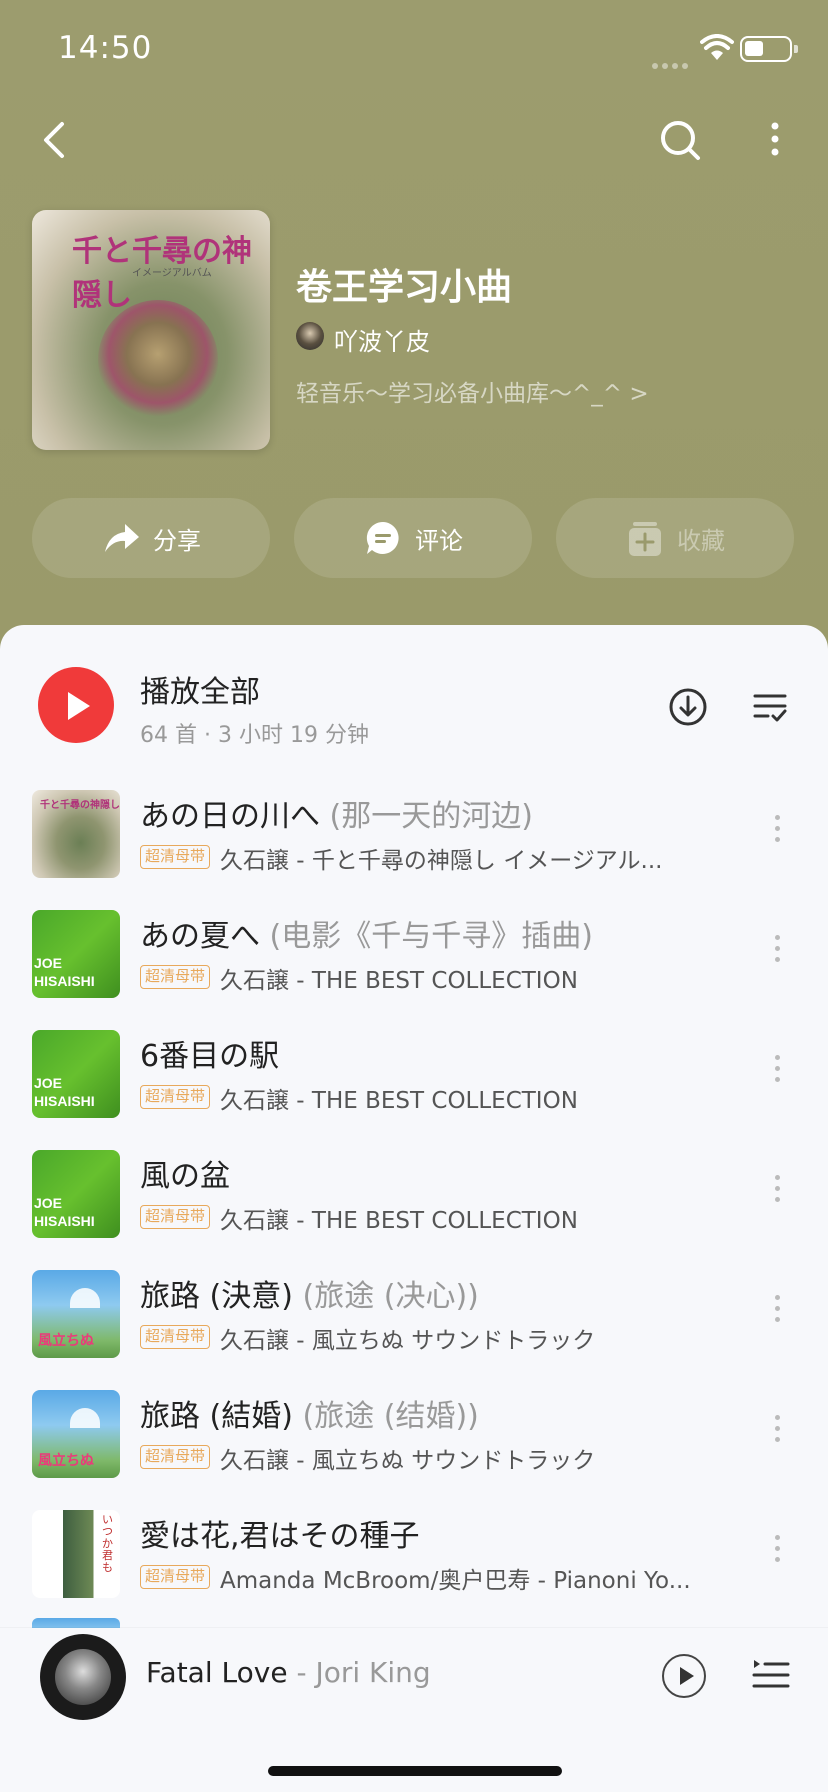 This screenshot has width=828, height=1792. Describe the element at coordinates (185, 1176) in the screenshot. I see `song-title: 風の盆` at that location.